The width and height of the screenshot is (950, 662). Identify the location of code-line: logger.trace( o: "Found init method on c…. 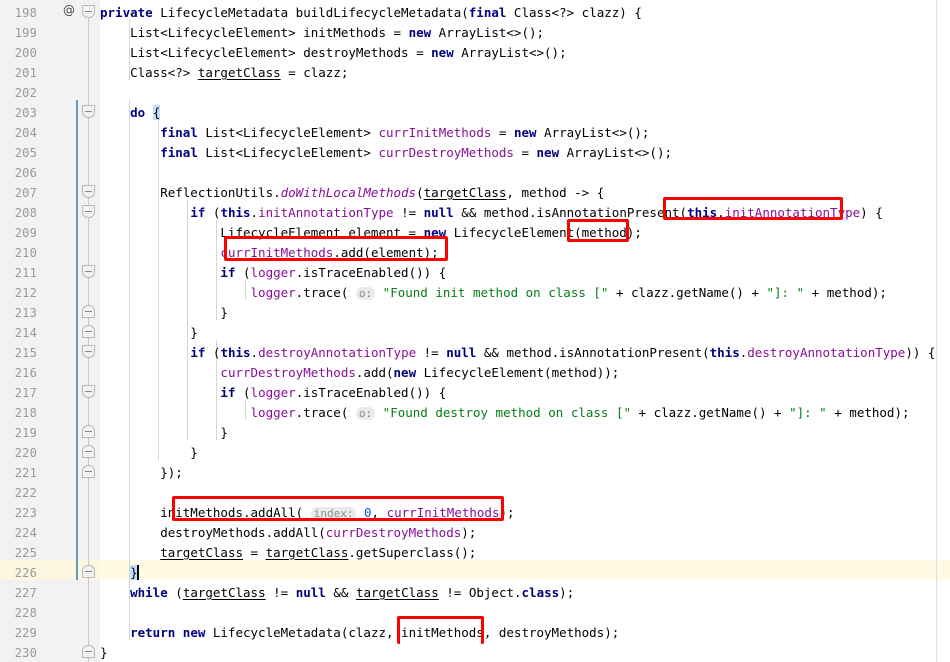
(493, 293).